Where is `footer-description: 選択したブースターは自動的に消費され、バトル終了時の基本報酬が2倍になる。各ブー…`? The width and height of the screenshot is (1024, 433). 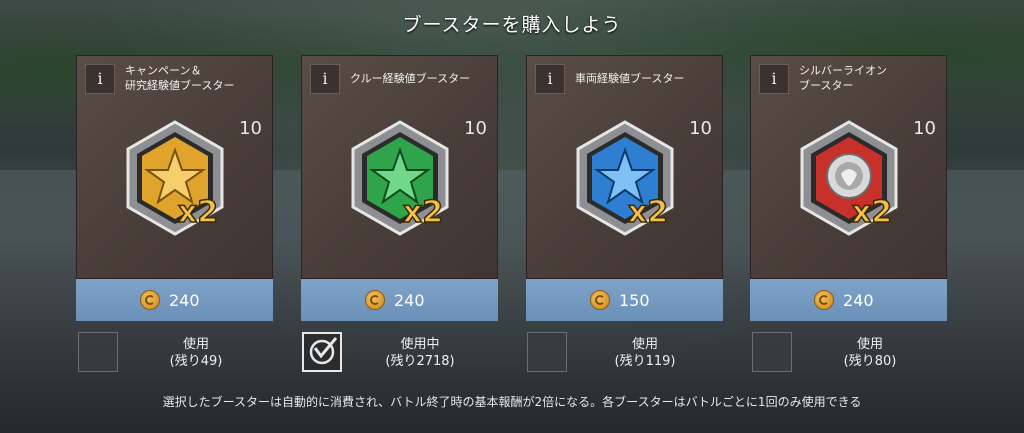 footer-description: 選択したブースターは自動的に消費され、バトル終了時の基本報酬が2倍になる。各ブー… is located at coordinates (512, 402).